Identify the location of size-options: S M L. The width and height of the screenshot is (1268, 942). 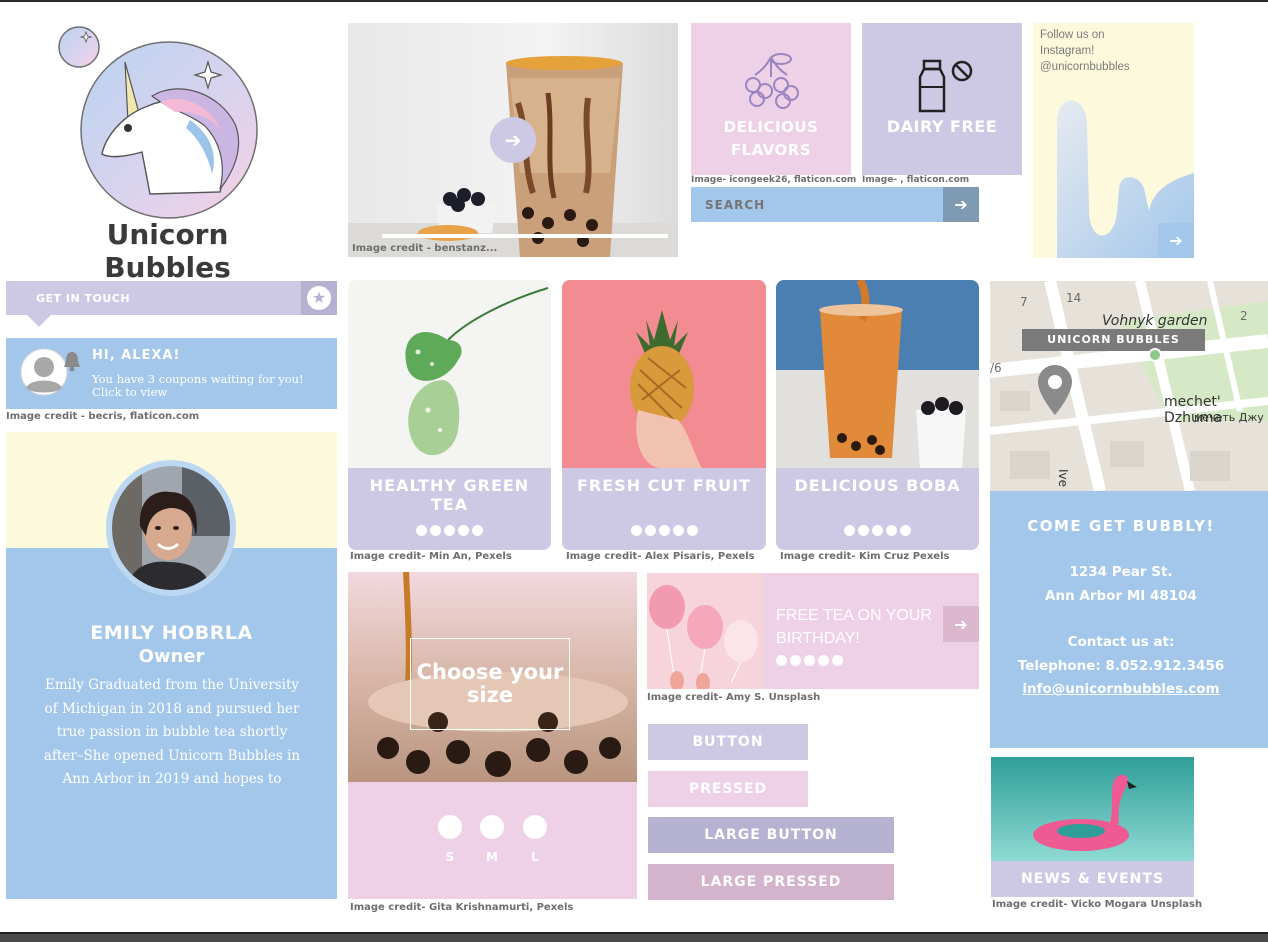
(492, 840).